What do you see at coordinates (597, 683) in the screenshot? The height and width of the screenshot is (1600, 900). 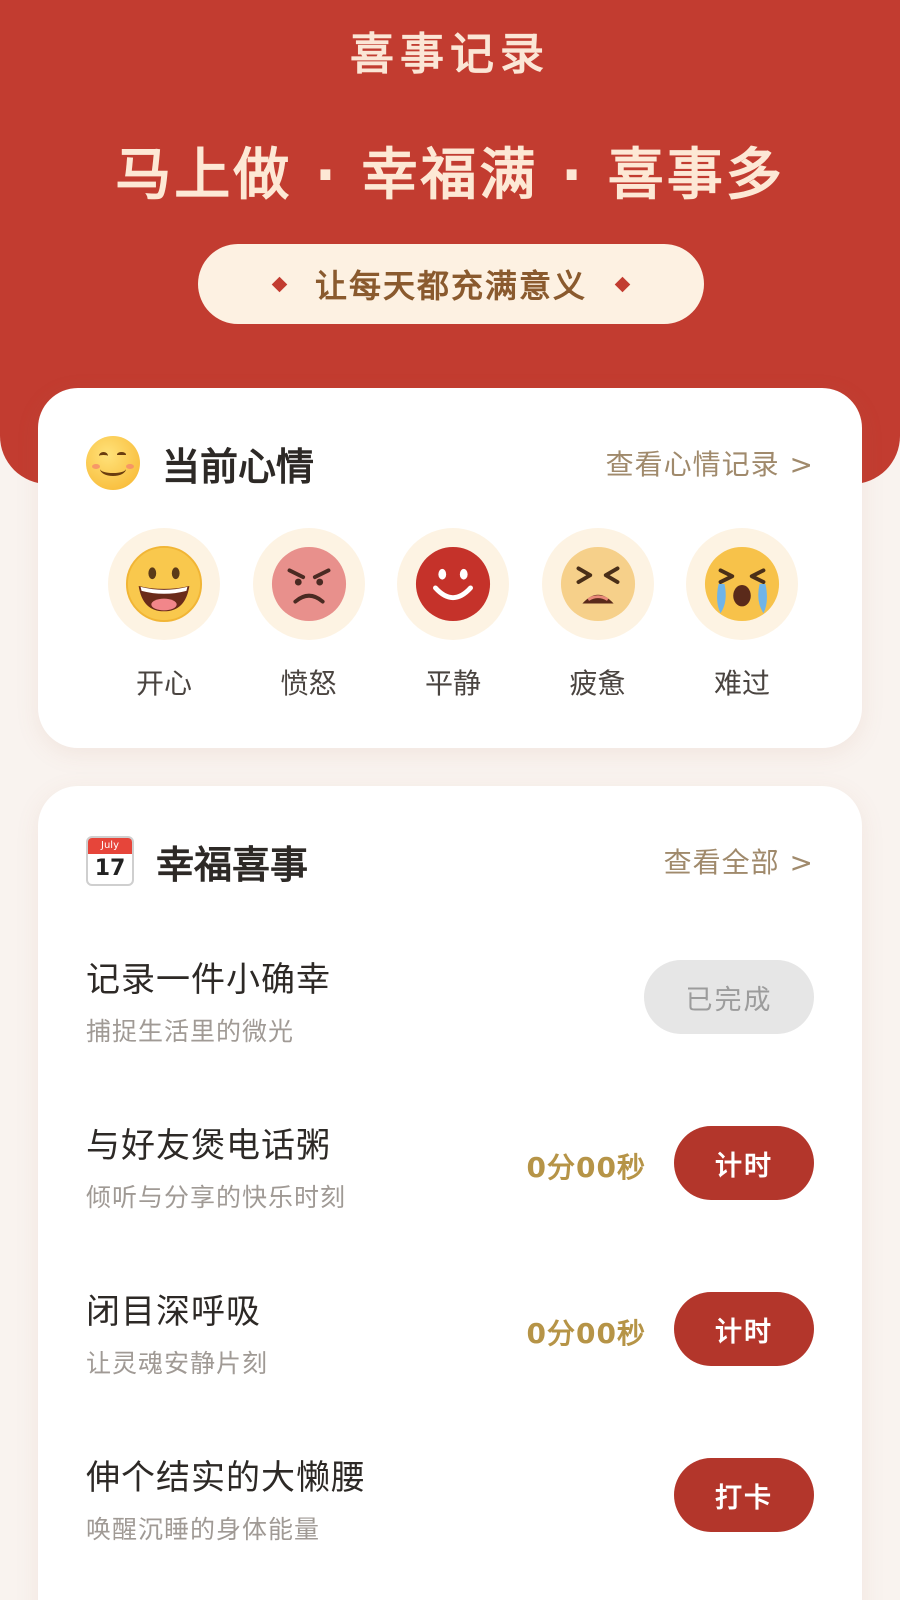 I see `mood-label: 疲惫` at bounding box center [597, 683].